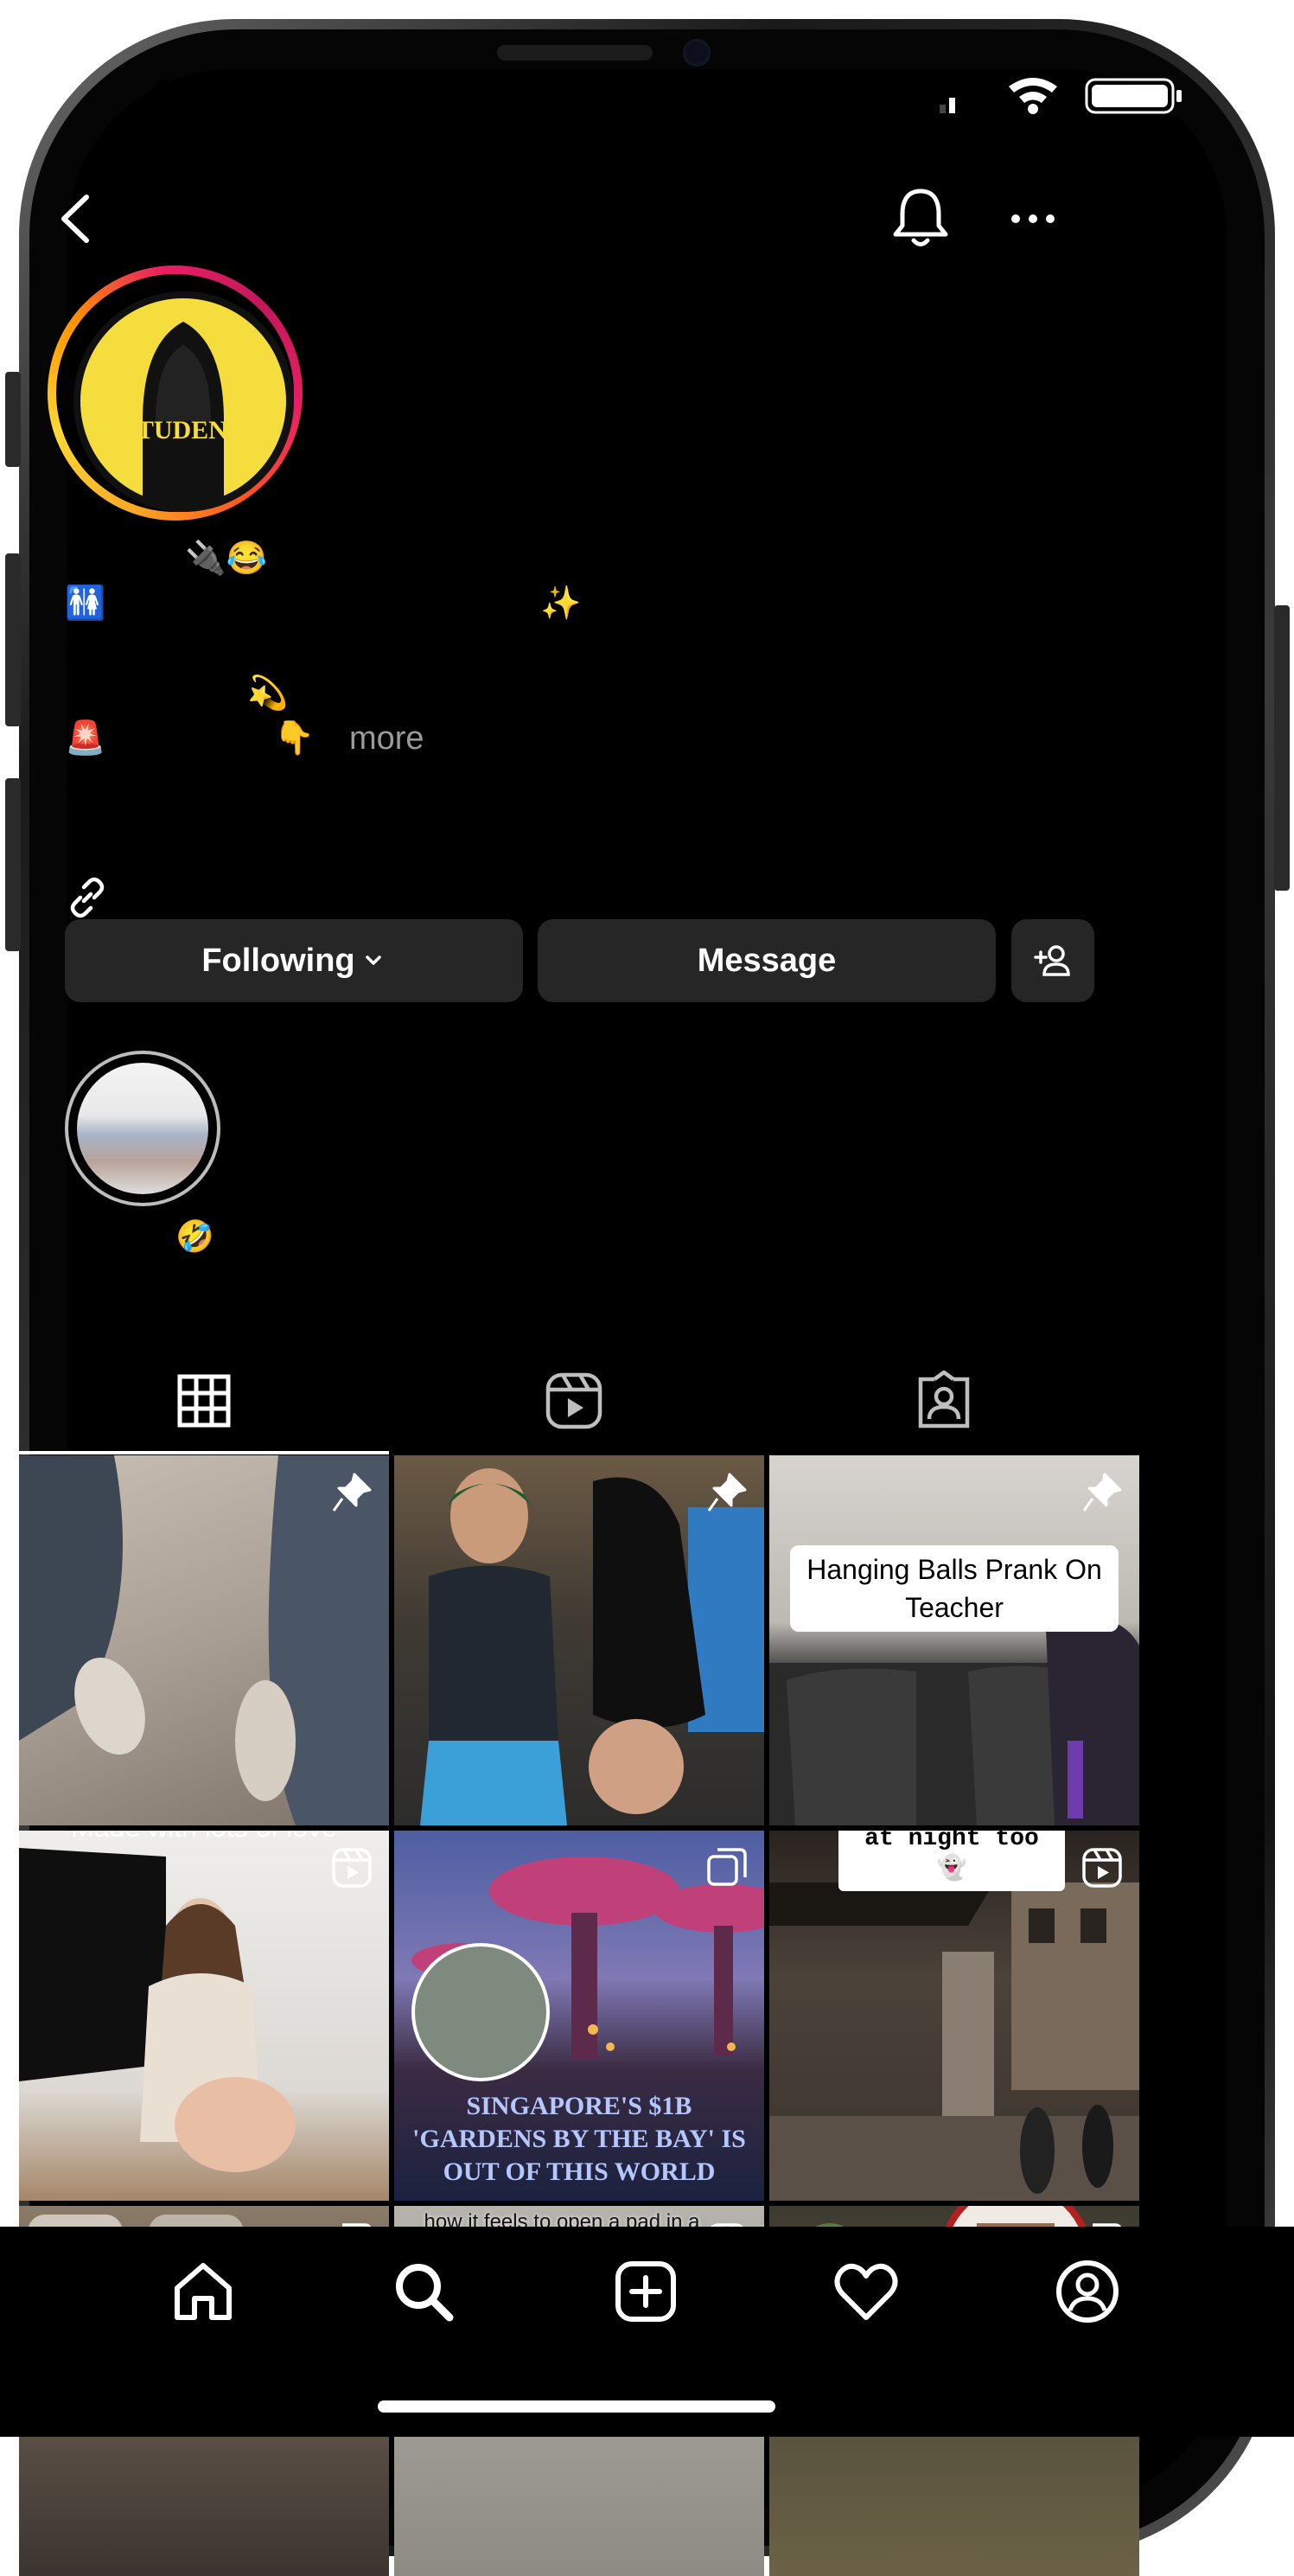 This screenshot has height=2576, width=1294. Describe the element at coordinates (799, 364) in the screenshot. I see `followers-count: 1,2M` at that location.